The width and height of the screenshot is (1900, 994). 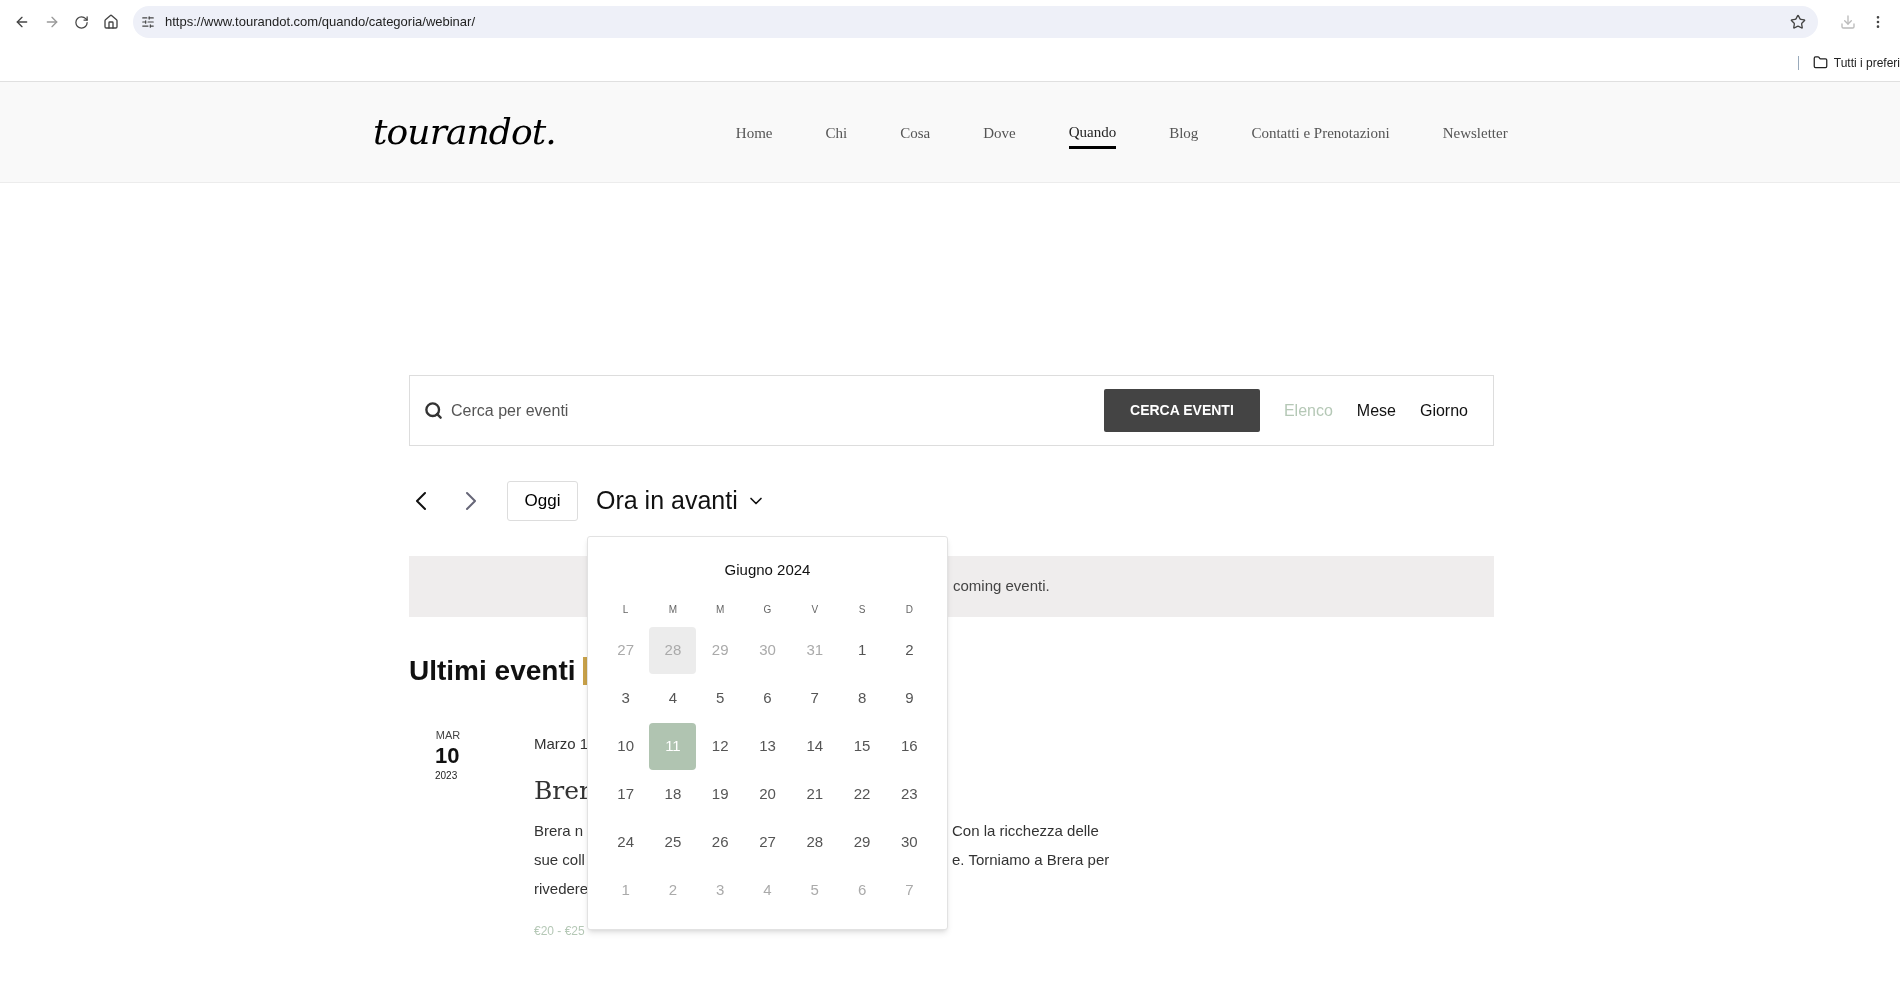 I want to click on event-year: 2023, so click(x=446, y=775).